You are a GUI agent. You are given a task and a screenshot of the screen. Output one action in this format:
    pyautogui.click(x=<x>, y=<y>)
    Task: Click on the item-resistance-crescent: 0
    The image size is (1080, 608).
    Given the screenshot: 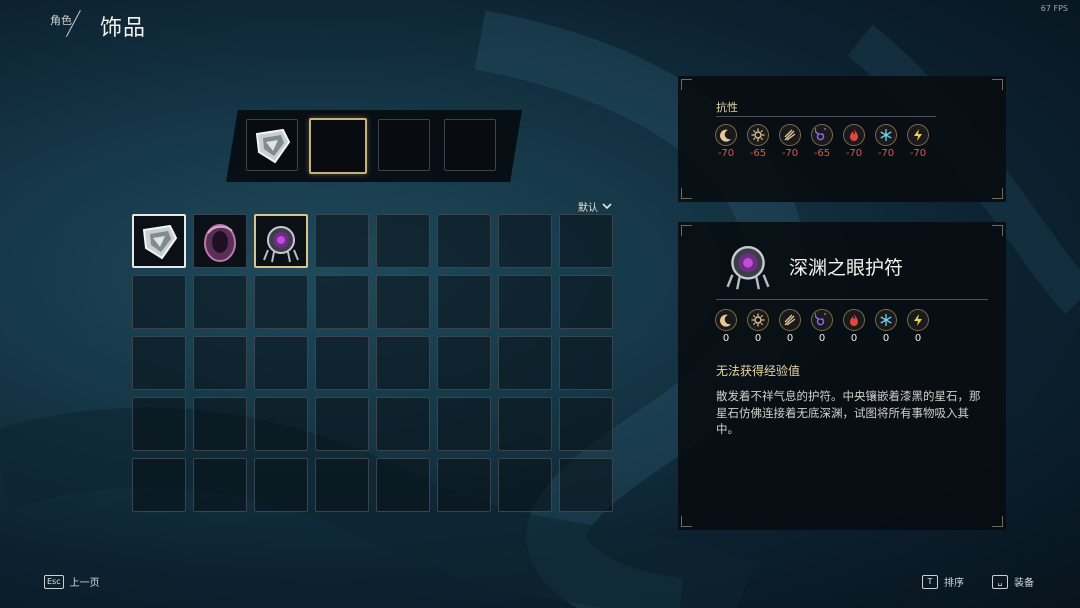 What is the action you would take?
    pyautogui.click(x=726, y=326)
    